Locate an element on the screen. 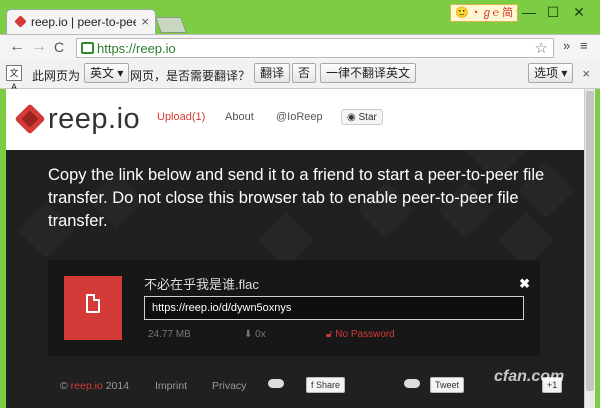 This screenshot has width=600, height=408. menu-icon: ≡ is located at coordinates (584, 45).